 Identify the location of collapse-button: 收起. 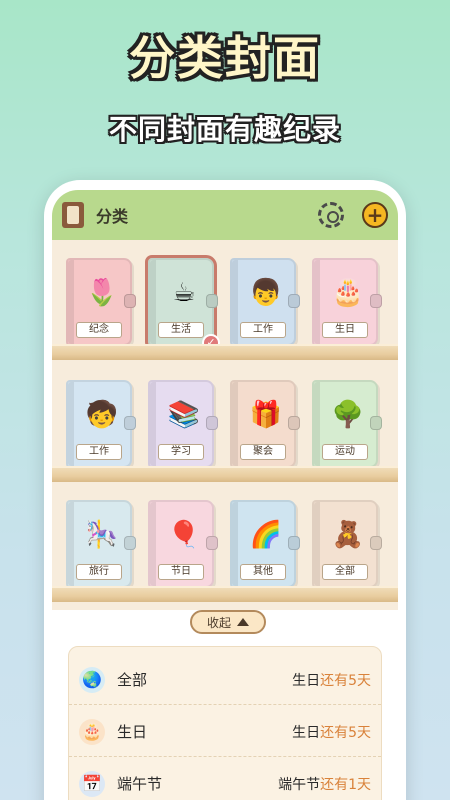
(228, 622).